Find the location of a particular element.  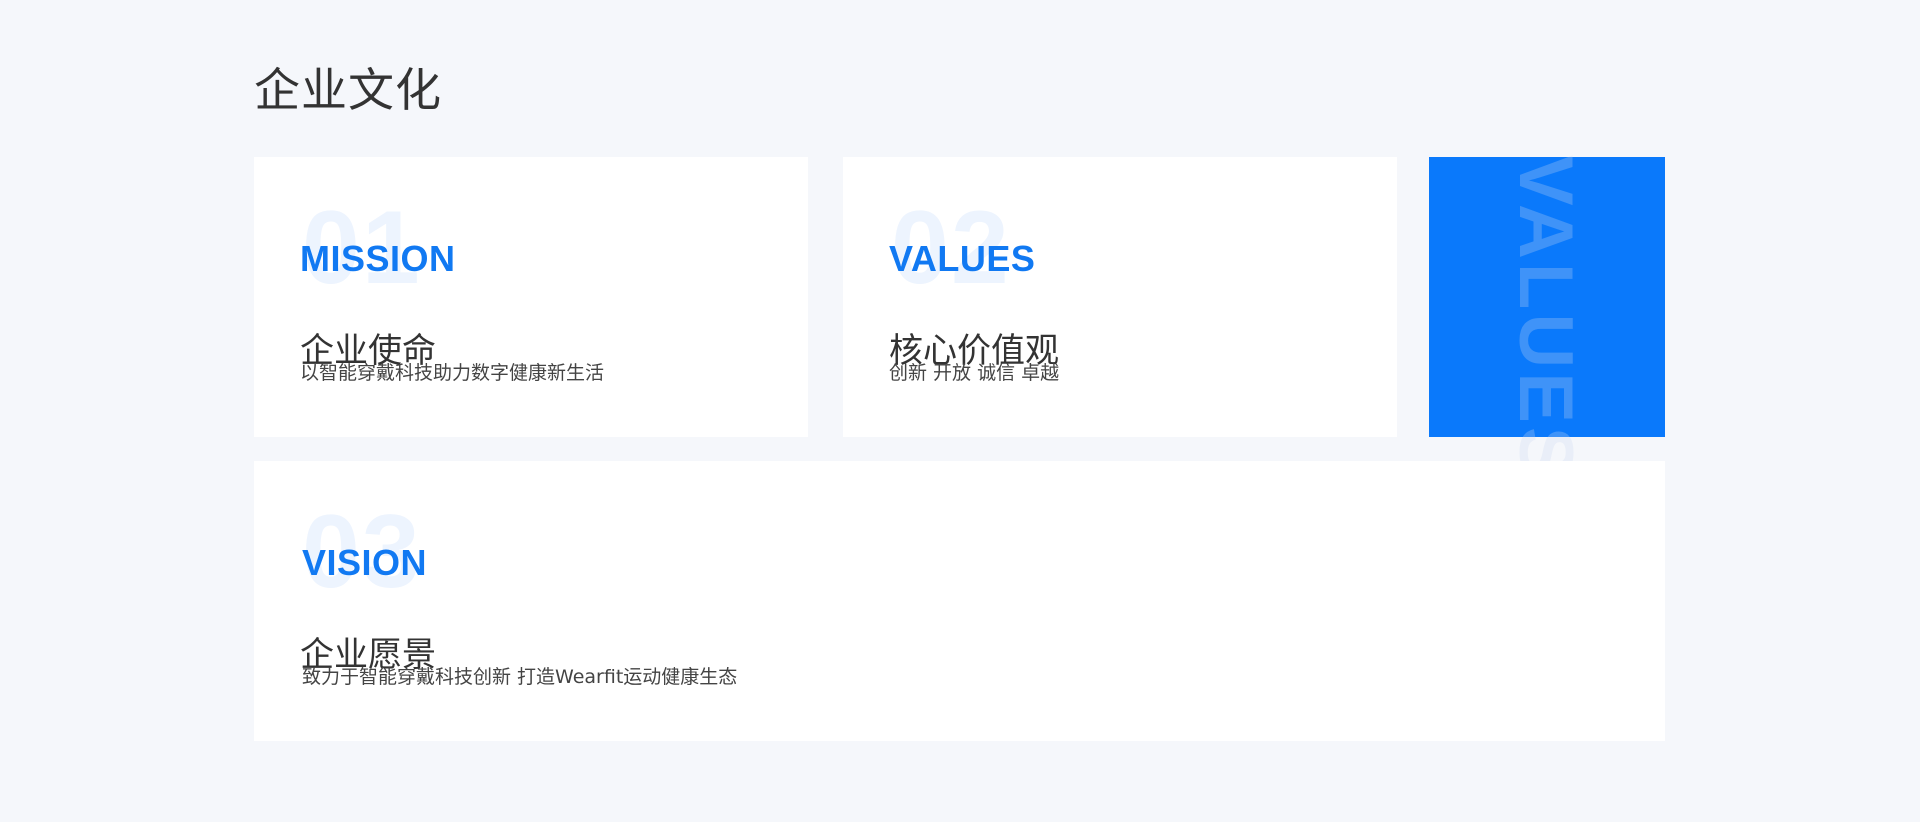

values-description: 创新 开放 诚信 卓越 is located at coordinates (974, 373).